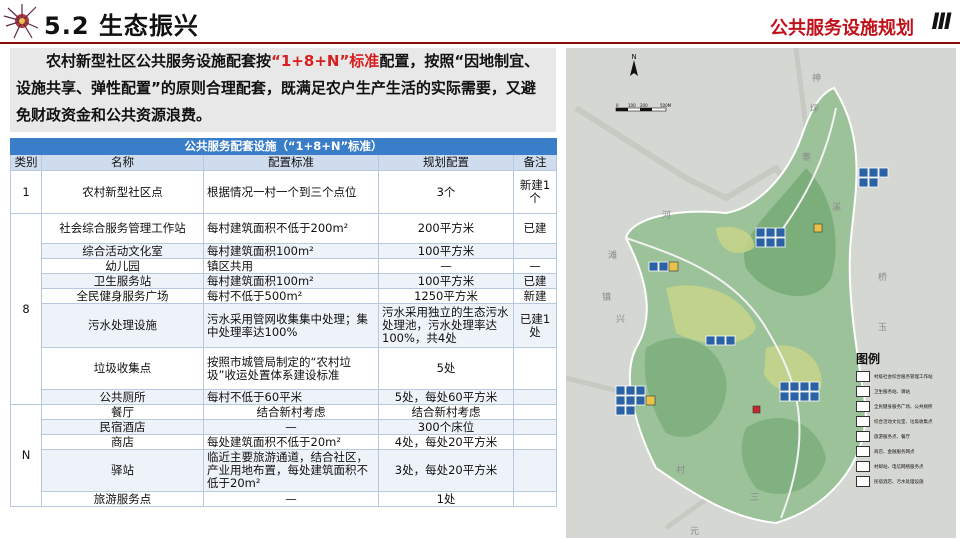  What do you see at coordinates (842, 28) in the screenshot?
I see `chapter-title: 公共服务设施规划` at bounding box center [842, 28].